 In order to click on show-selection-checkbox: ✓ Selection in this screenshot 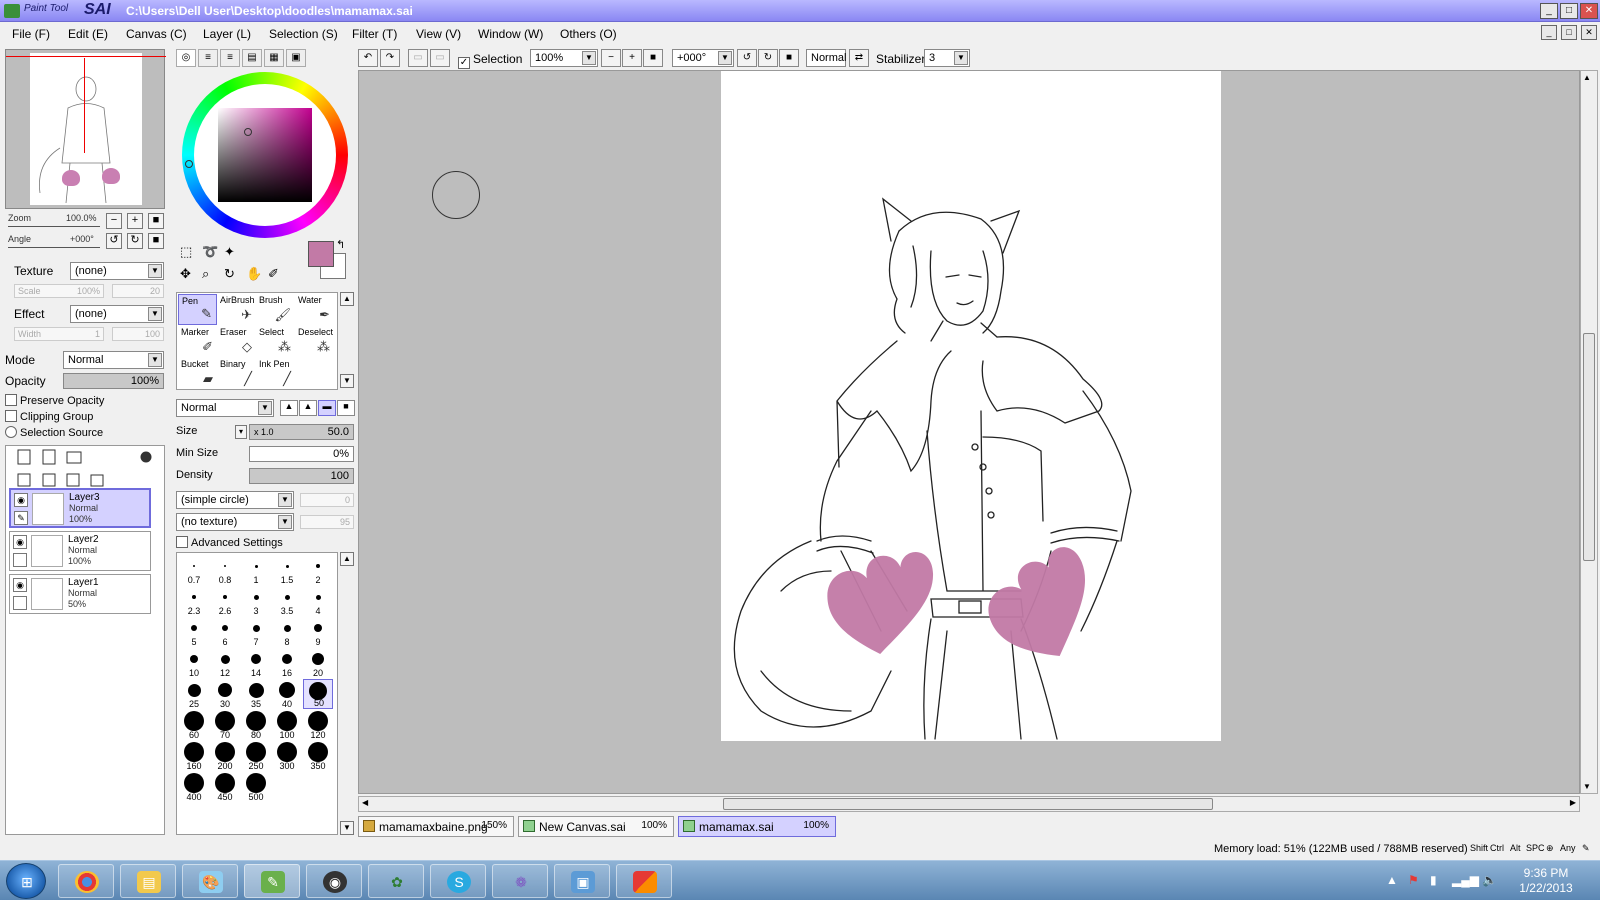, I will do `click(490, 60)`.